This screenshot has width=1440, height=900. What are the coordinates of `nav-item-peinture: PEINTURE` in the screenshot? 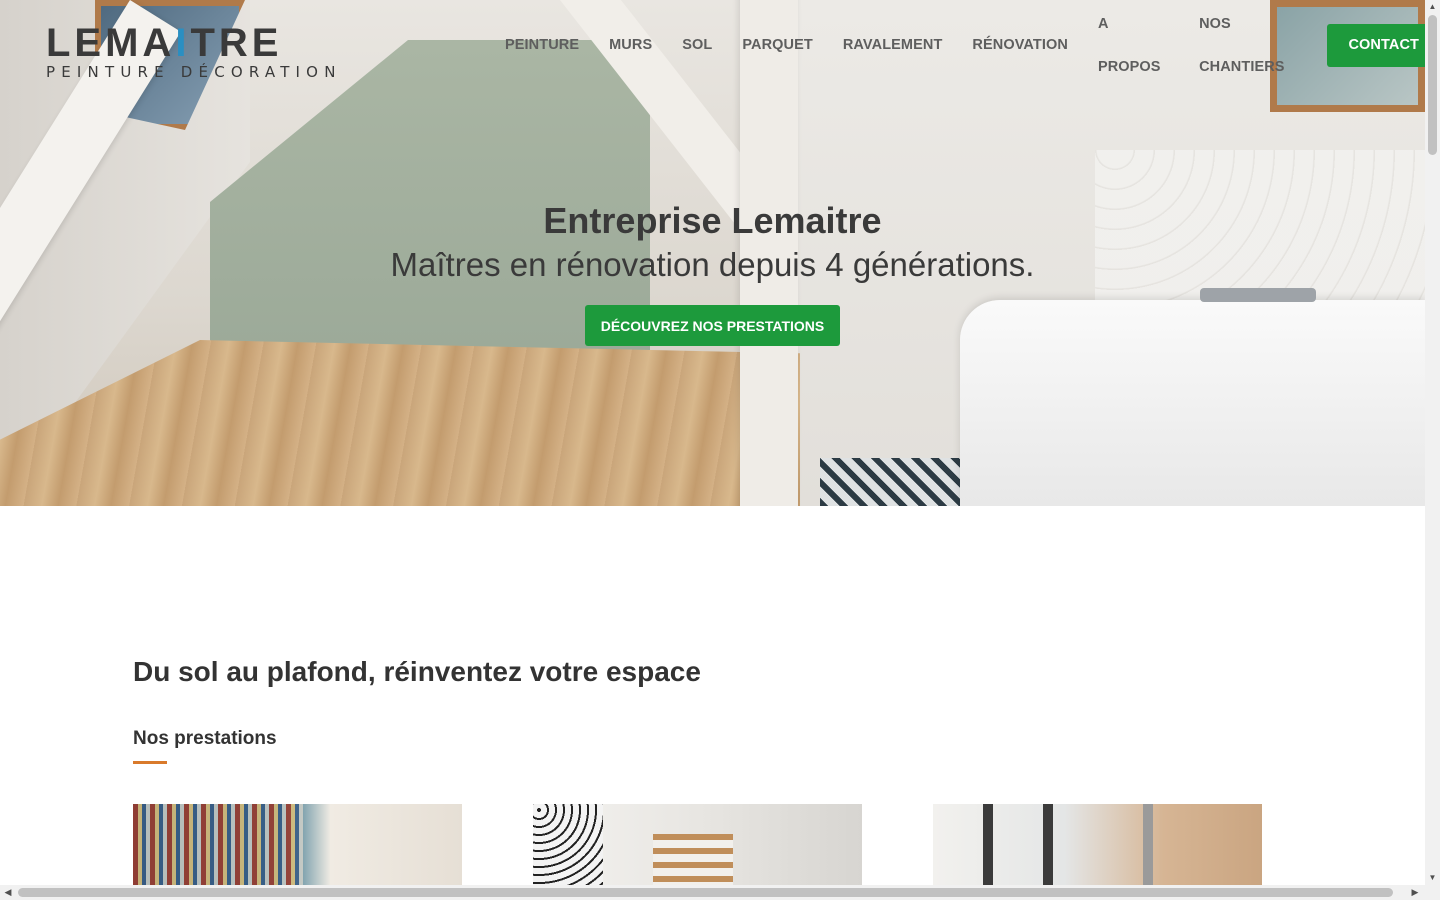 It's located at (542, 45).